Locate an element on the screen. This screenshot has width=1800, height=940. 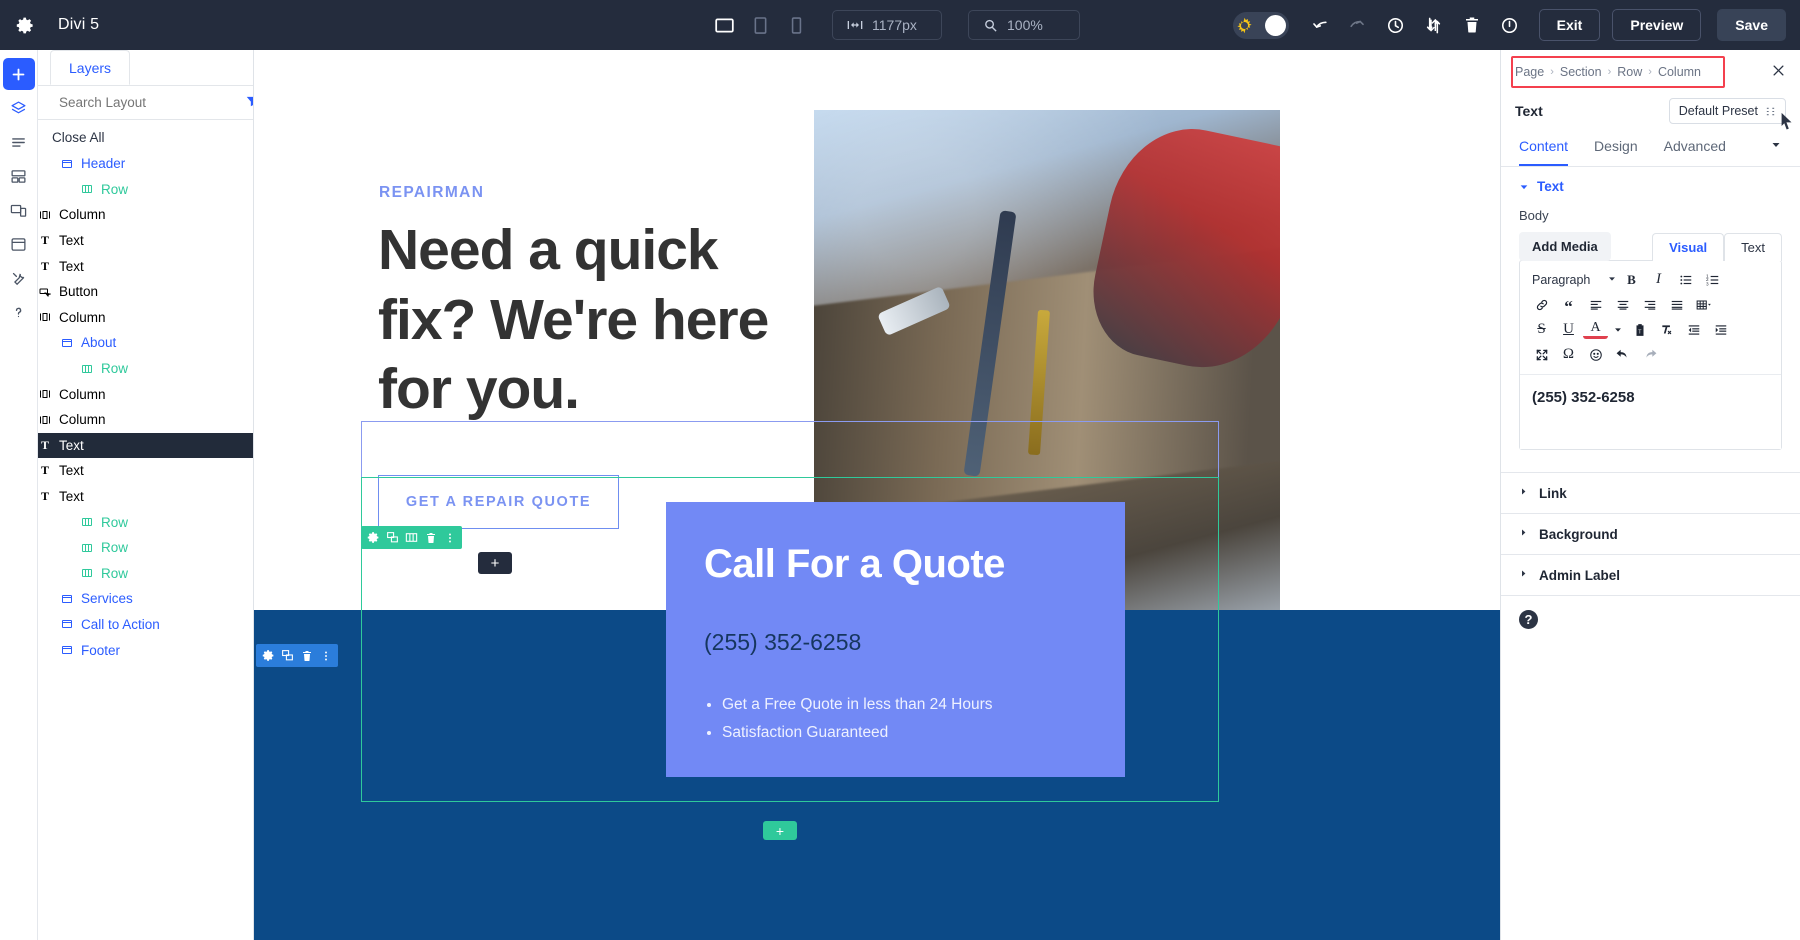
preset-selector: Default Preset is located at coordinates (1727, 111).